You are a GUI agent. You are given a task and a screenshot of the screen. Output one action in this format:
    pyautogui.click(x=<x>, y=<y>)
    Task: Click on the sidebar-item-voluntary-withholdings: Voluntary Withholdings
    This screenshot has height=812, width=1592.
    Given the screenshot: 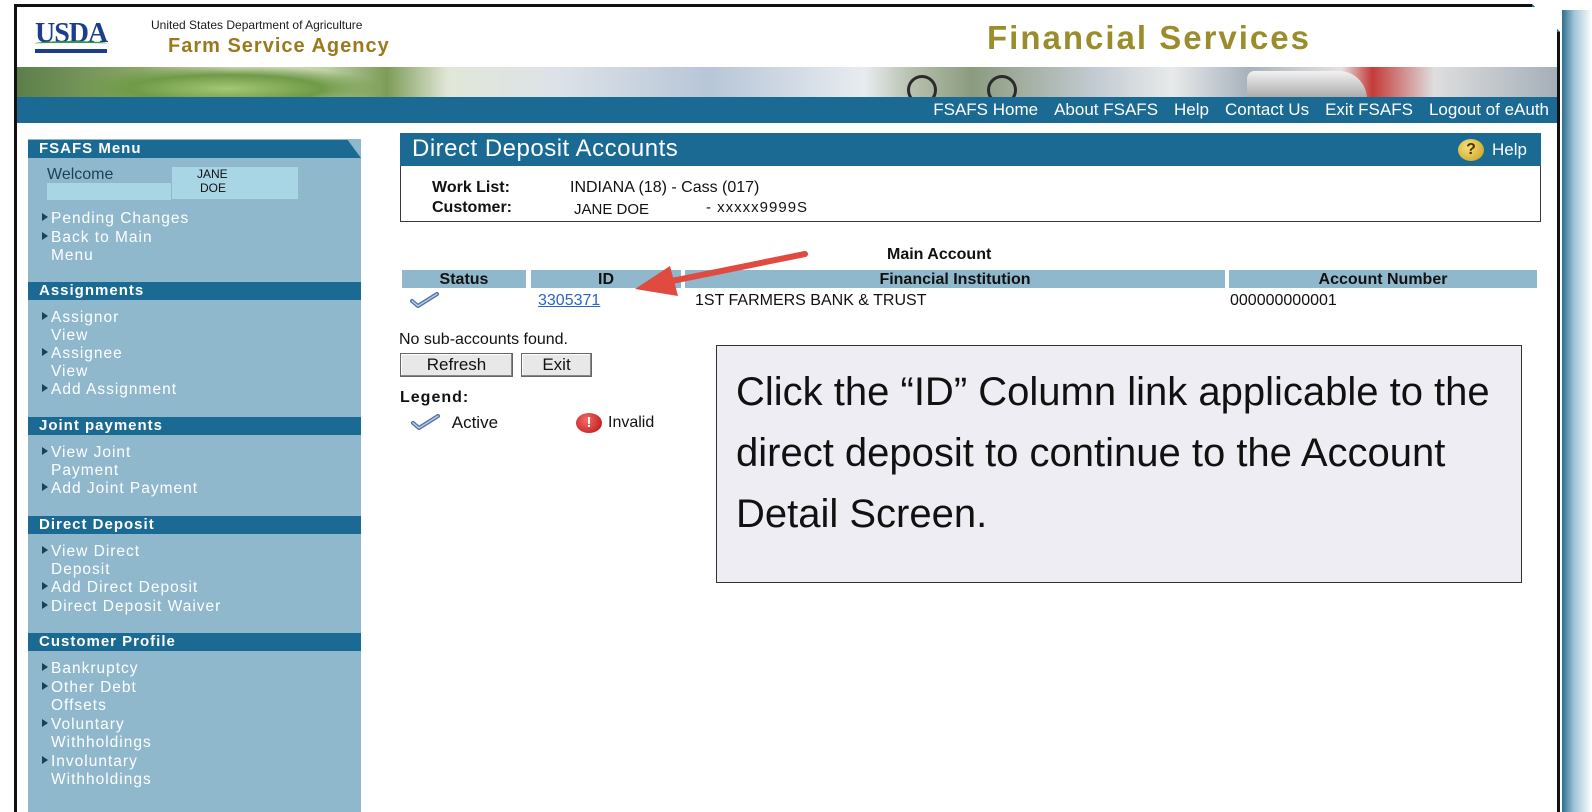 What is the action you would take?
    pyautogui.click(x=97, y=734)
    